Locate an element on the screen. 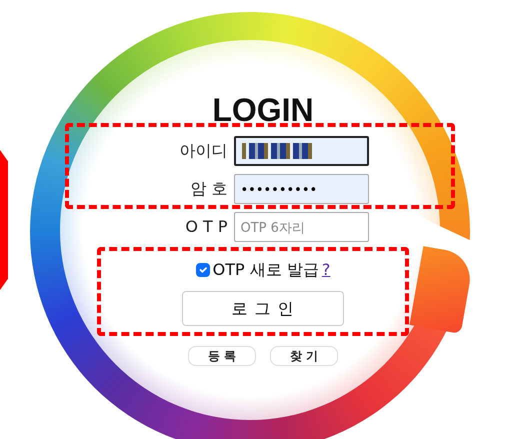 This screenshot has width=526, height=439. checkbox-label: OTP 새로 발급 is located at coordinates (265, 270).